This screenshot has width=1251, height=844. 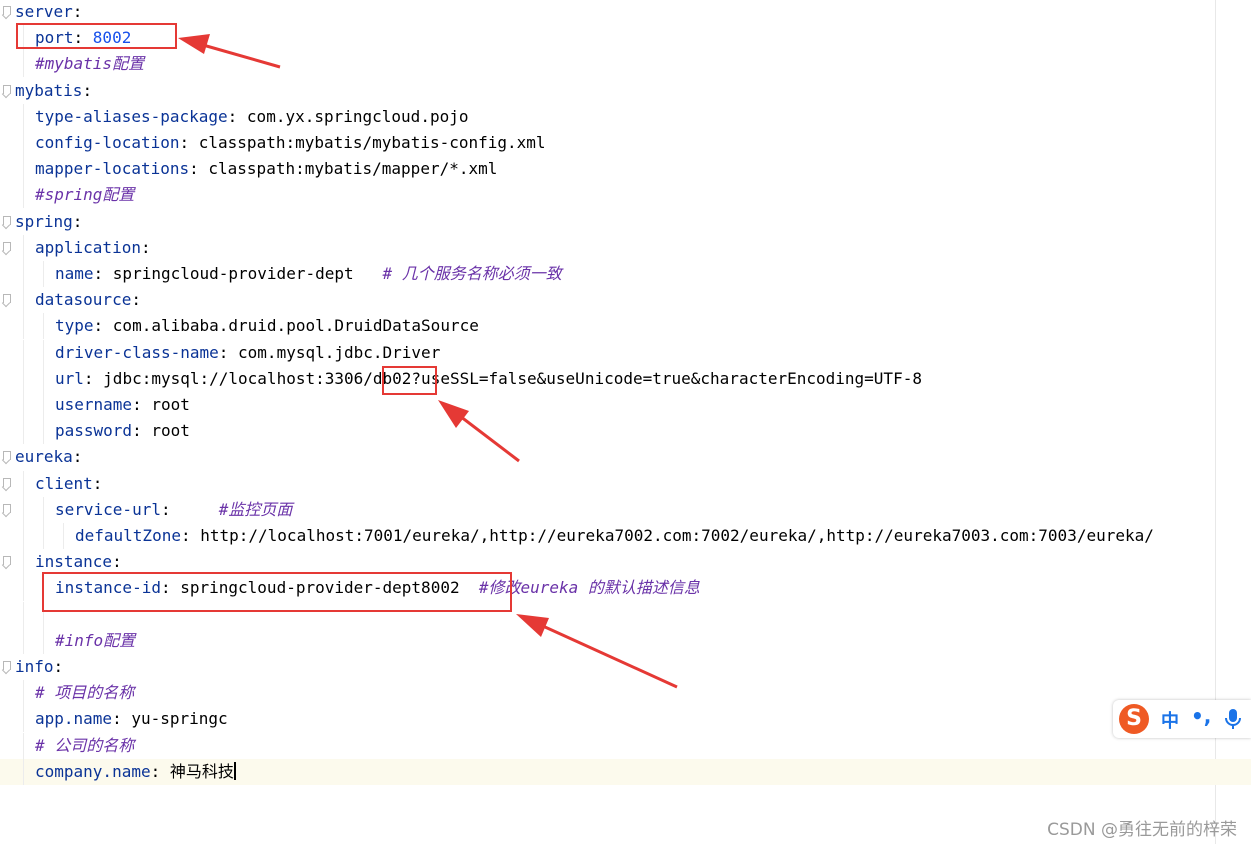 What do you see at coordinates (1142, 830) in the screenshot?
I see `watermark: CSDN @勇往无前的梓荣` at bounding box center [1142, 830].